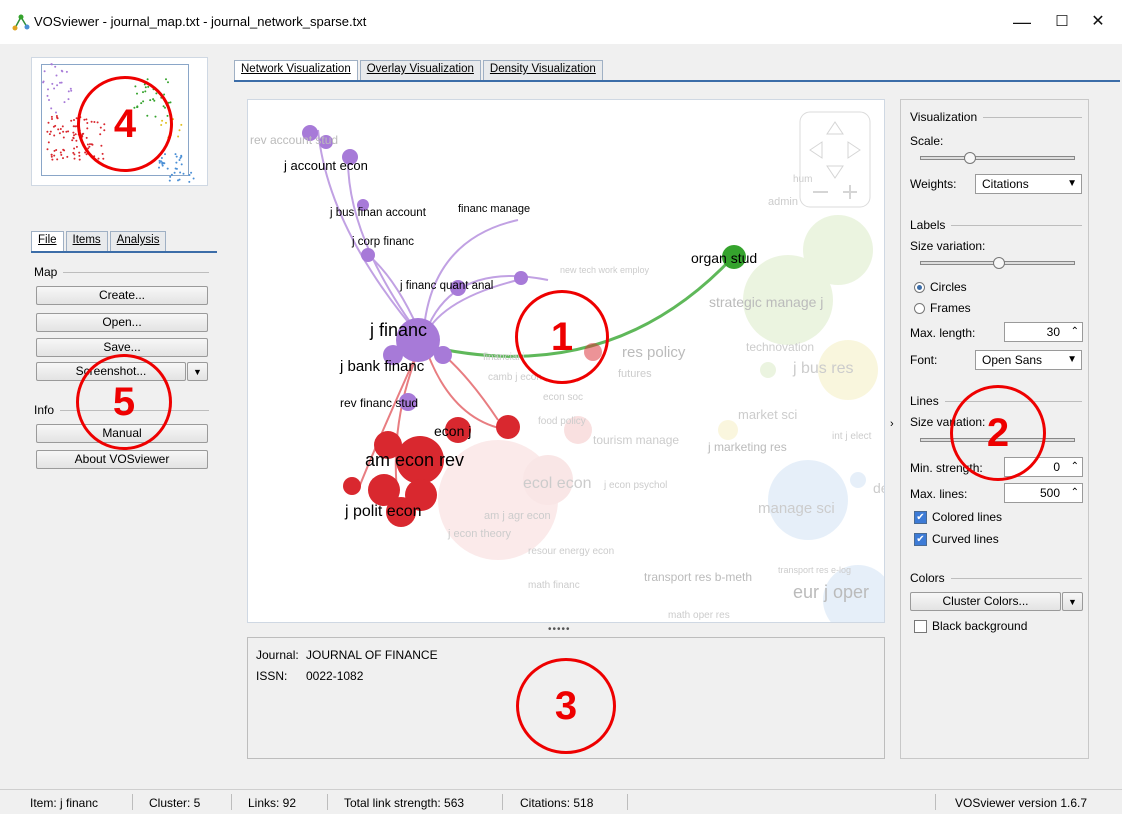 The image size is (1122, 814). Describe the element at coordinates (1005, 184) in the screenshot. I see `weights-value: Citations` at that location.